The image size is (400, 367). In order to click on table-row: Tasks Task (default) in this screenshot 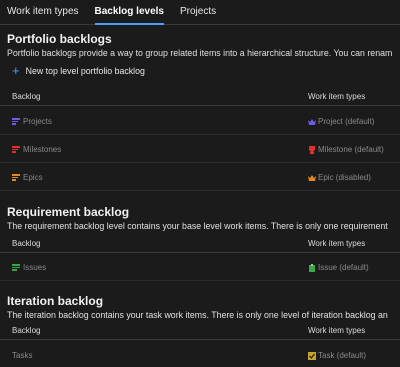, I will do `click(200, 354)`.